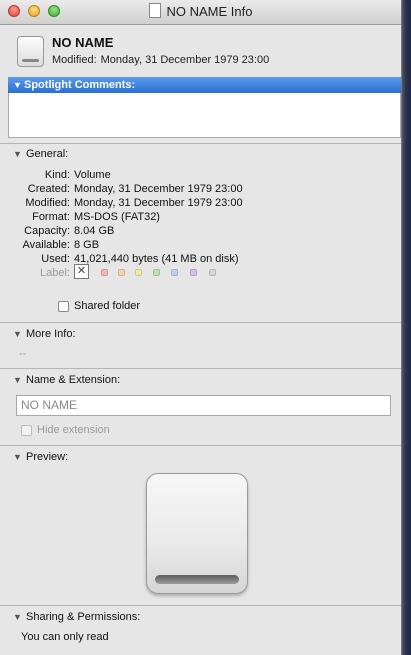  I want to click on info-key: Available:, so click(46, 245).